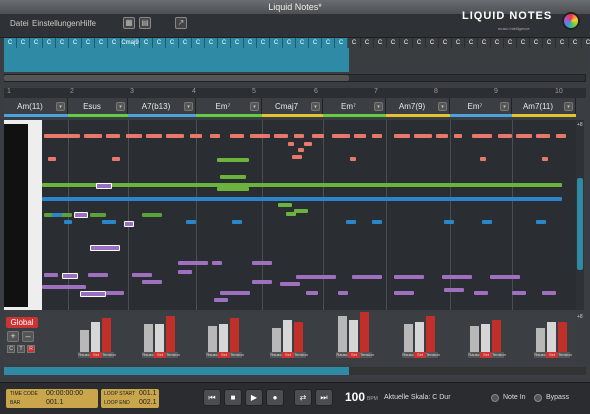  What do you see at coordinates (28, 336) in the screenshot?
I see `minus-button: –` at bounding box center [28, 336].